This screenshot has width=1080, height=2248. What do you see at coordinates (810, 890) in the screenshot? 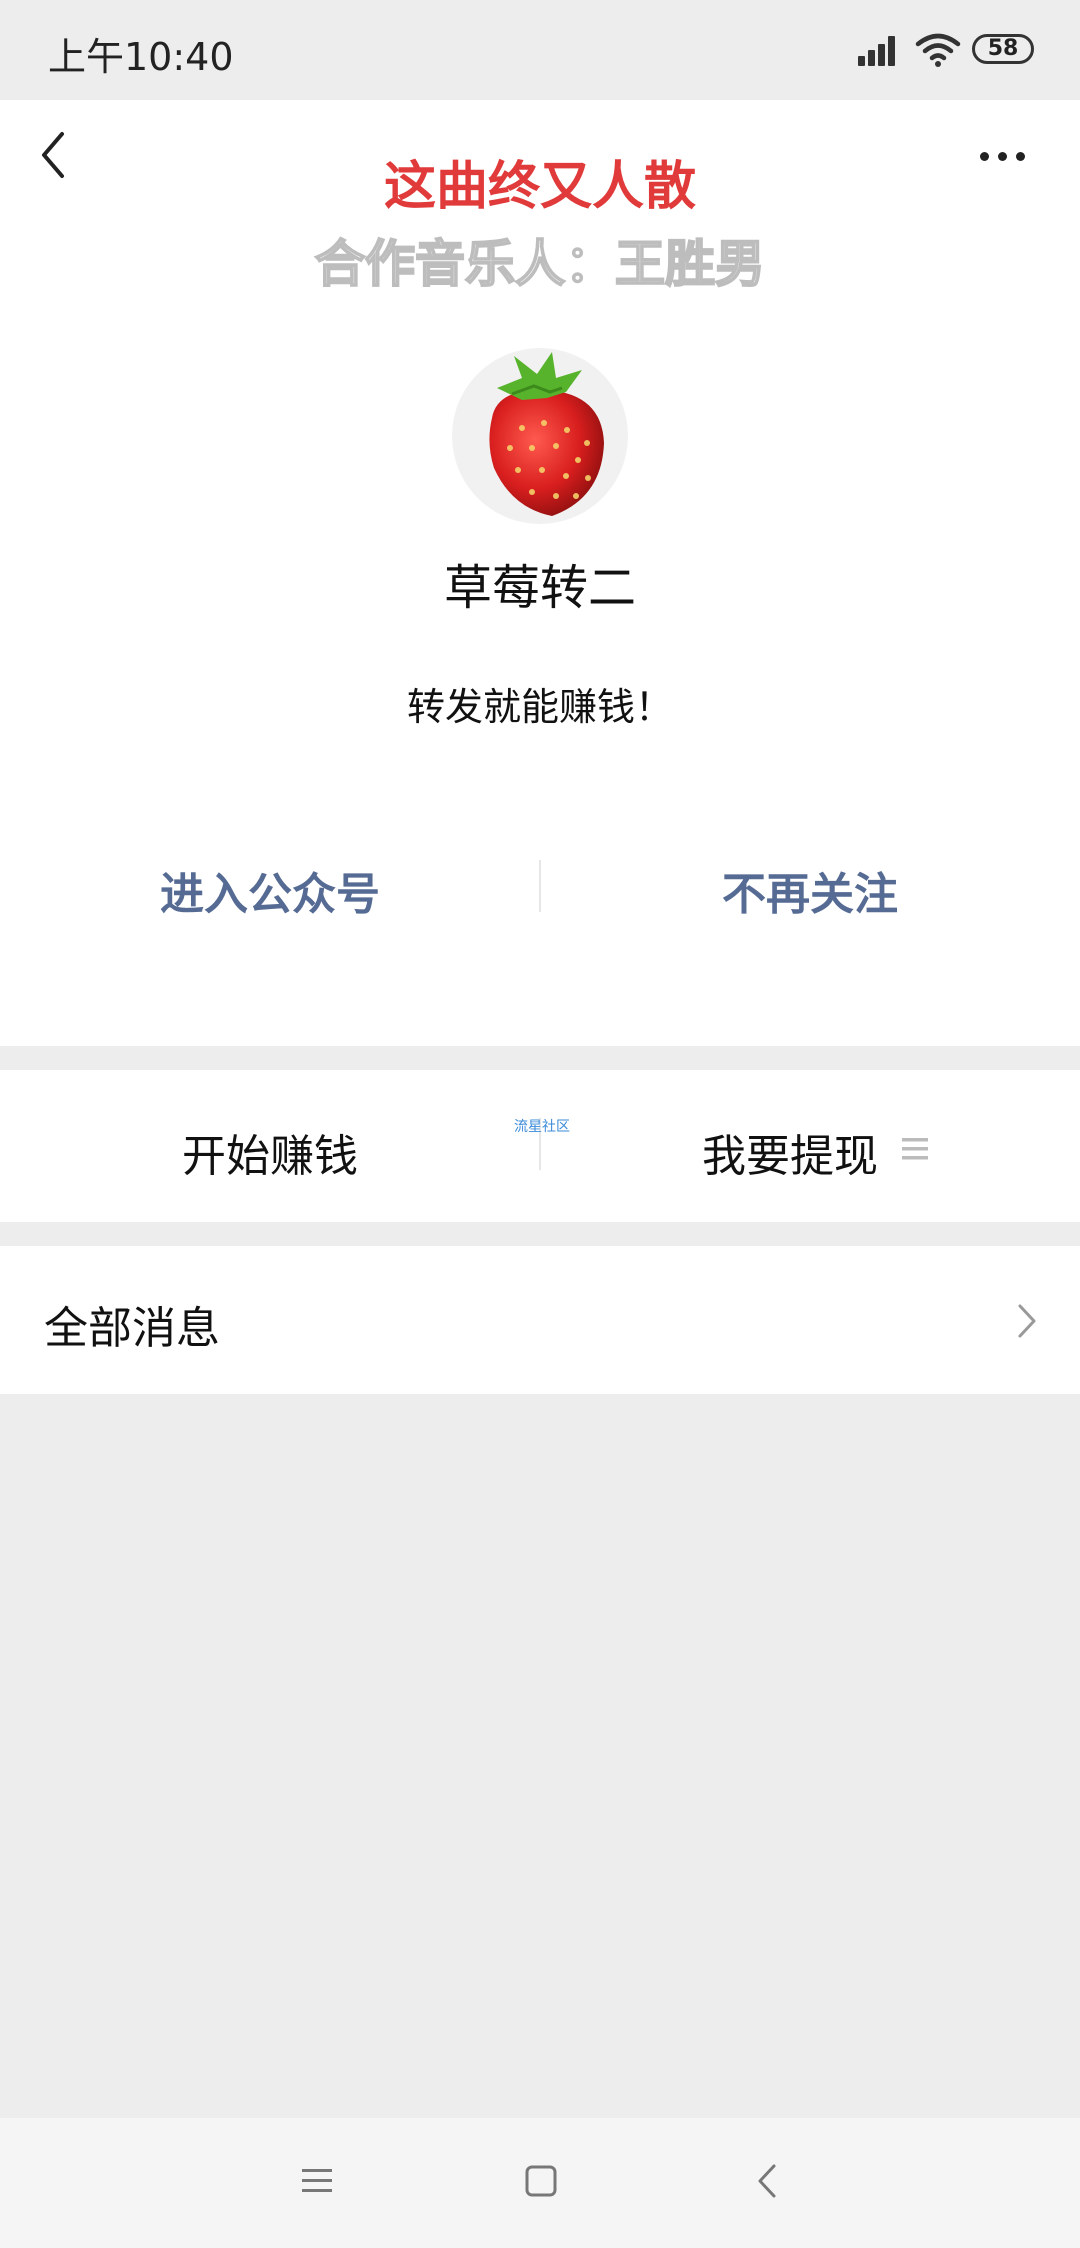
I see `unfollow-button: 不再关注` at bounding box center [810, 890].